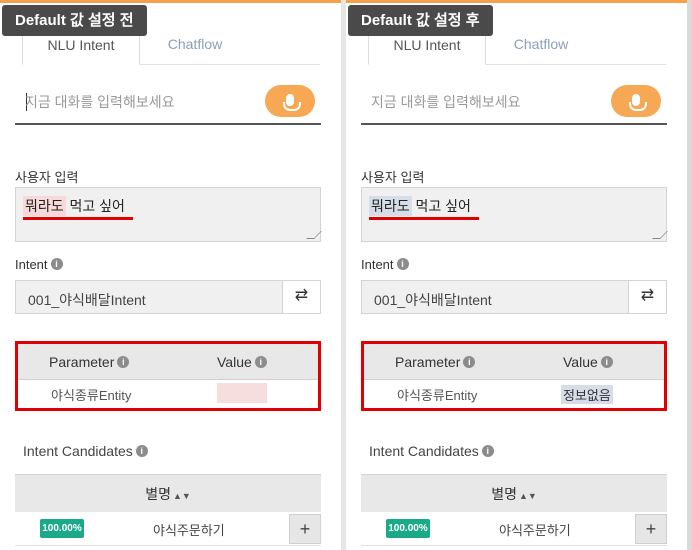 This screenshot has width=692, height=550. I want to click on parameter-value-cell, so click(242, 393).